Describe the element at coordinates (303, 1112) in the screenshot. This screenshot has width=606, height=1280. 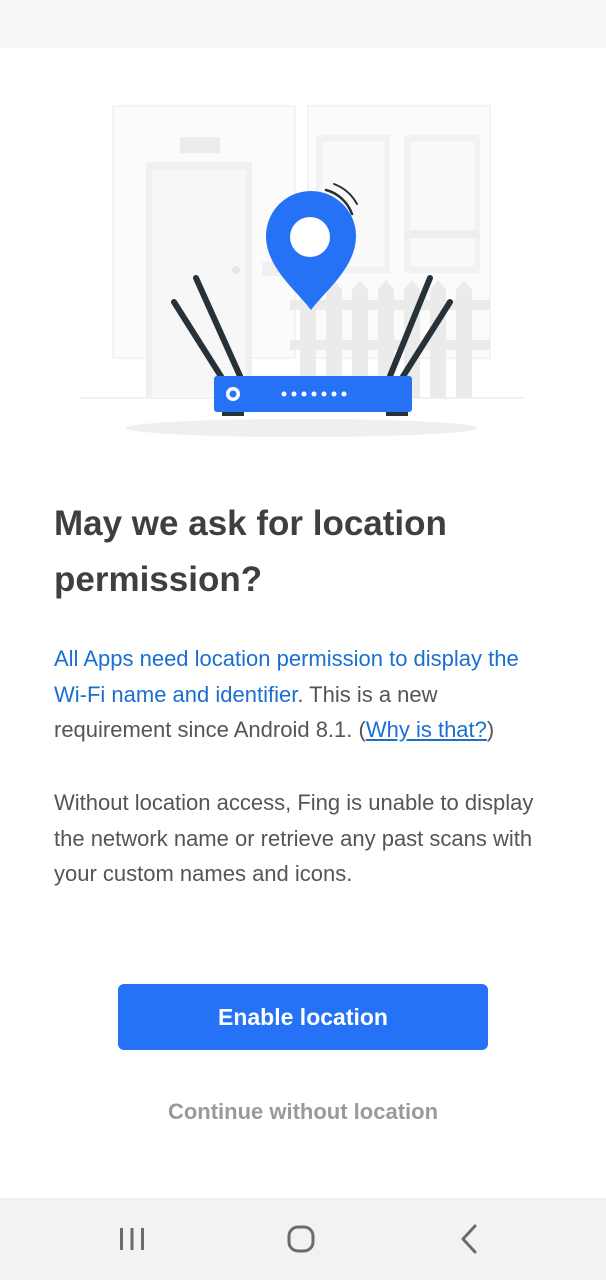
I see `continue-without-location-button: Continue without location` at that location.